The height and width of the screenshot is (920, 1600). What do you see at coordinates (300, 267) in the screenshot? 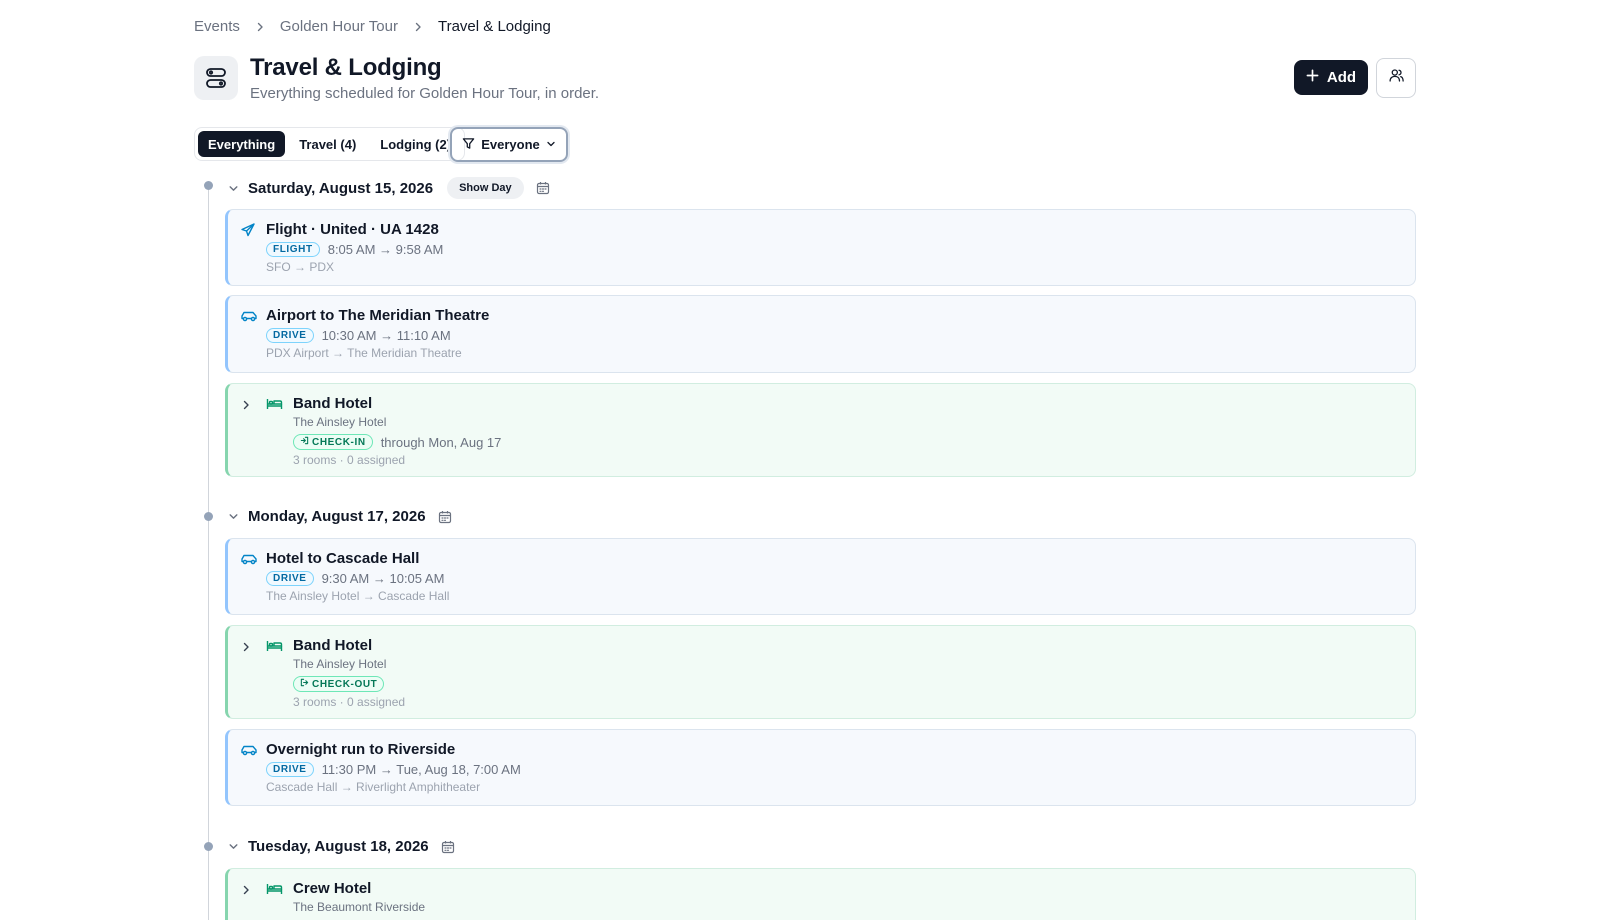
I see `card-route: SFO → PDX` at bounding box center [300, 267].